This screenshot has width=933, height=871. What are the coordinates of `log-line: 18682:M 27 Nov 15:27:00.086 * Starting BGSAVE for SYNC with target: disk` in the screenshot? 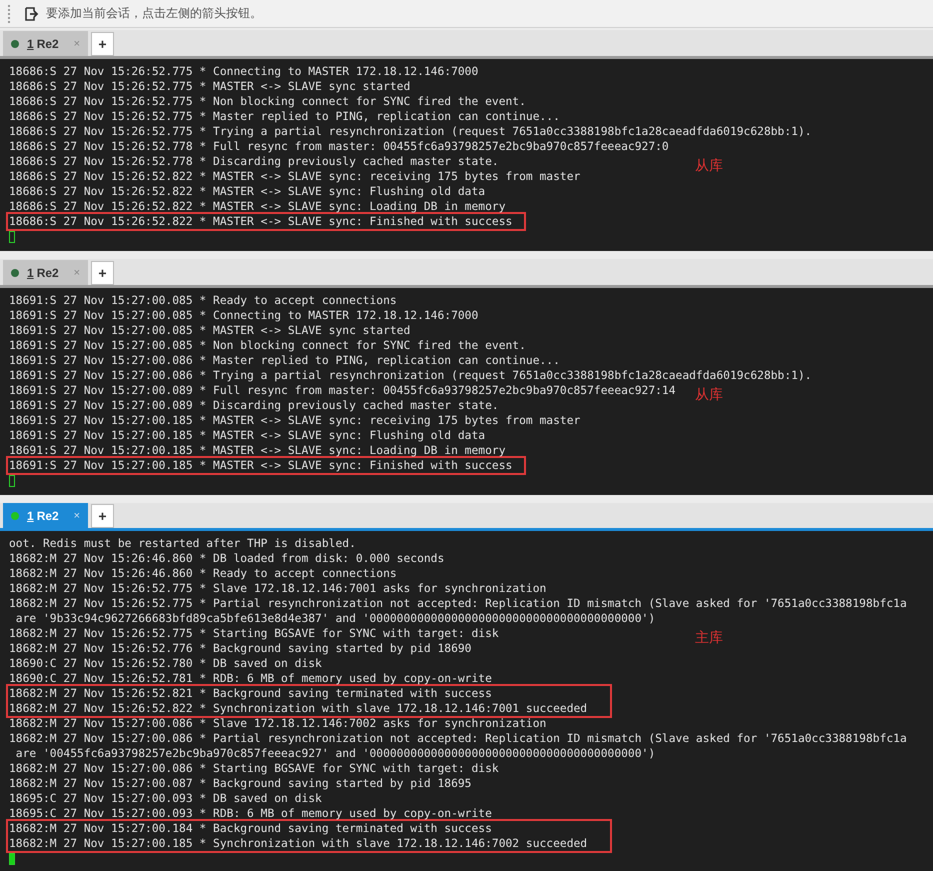 It's located at (254, 768).